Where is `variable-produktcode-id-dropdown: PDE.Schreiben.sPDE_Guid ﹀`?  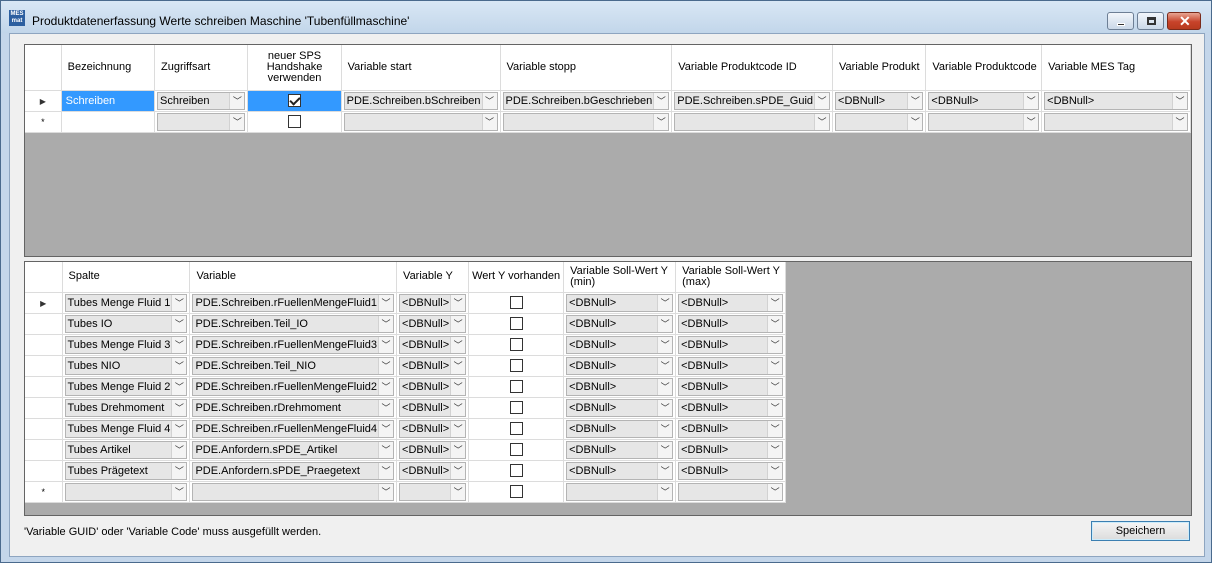 variable-produktcode-id-dropdown: PDE.Schreiben.sPDE_Guid ﹀ is located at coordinates (752, 100).